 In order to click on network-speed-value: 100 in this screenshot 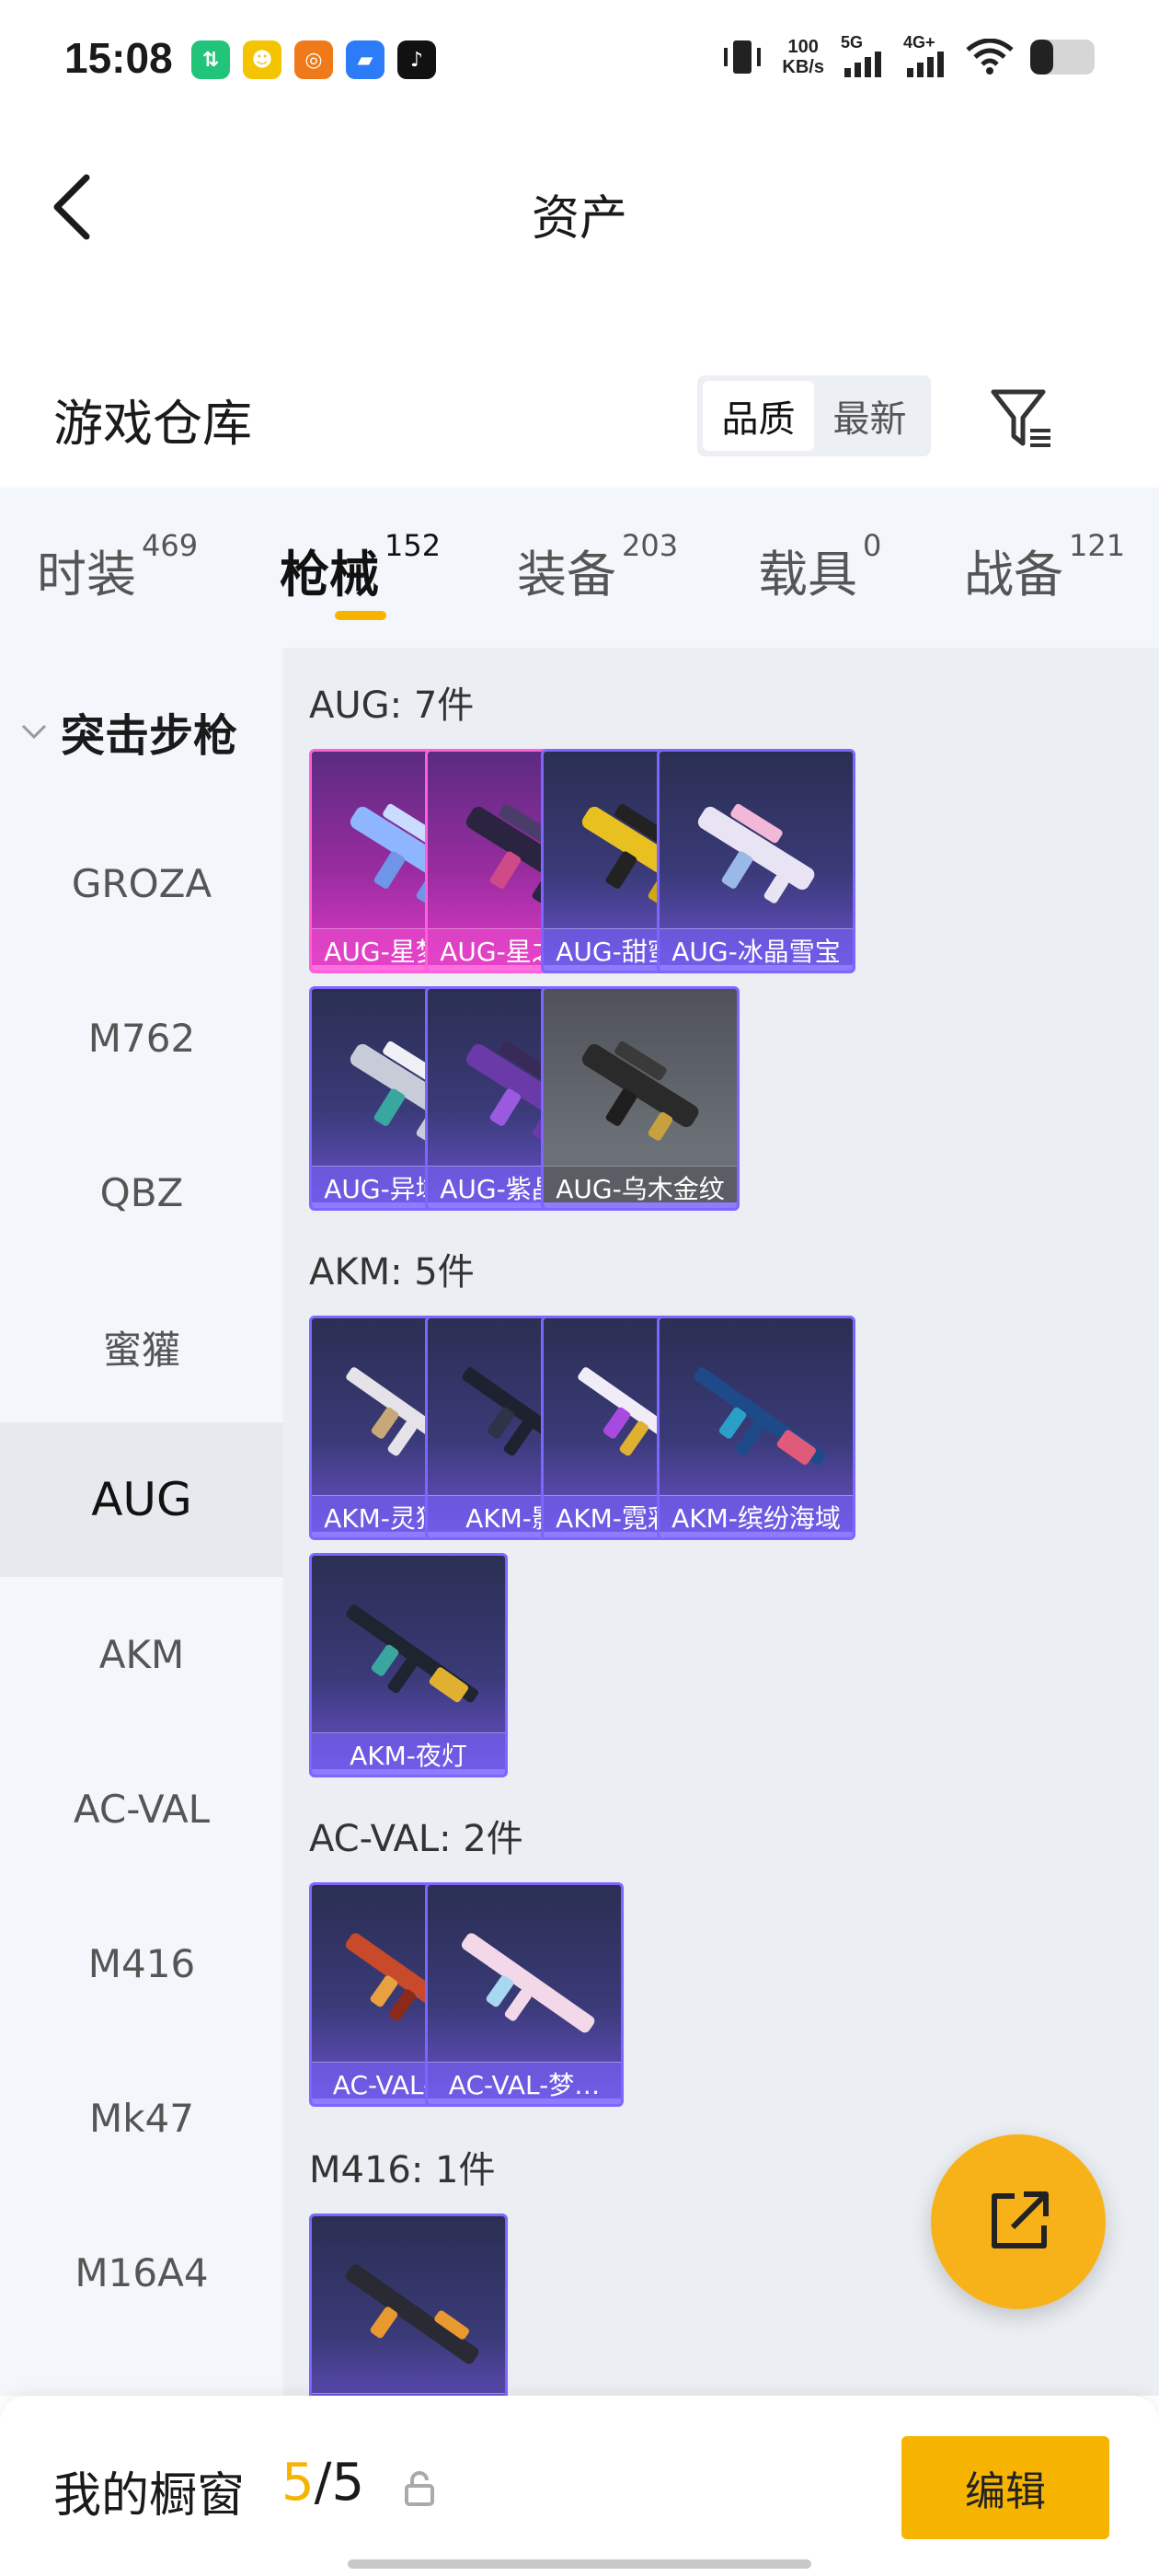, I will do `click(803, 47)`.